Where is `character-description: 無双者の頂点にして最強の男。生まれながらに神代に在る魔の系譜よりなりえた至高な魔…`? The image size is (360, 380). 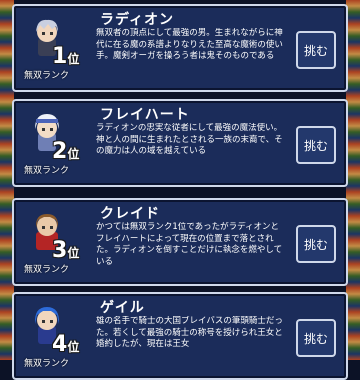
character-description: 無双者の頂点にして最強の男。生まれながらに神代に在る魔の系譜よりなりえた至高な魔… is located at coordinates (189, 44).